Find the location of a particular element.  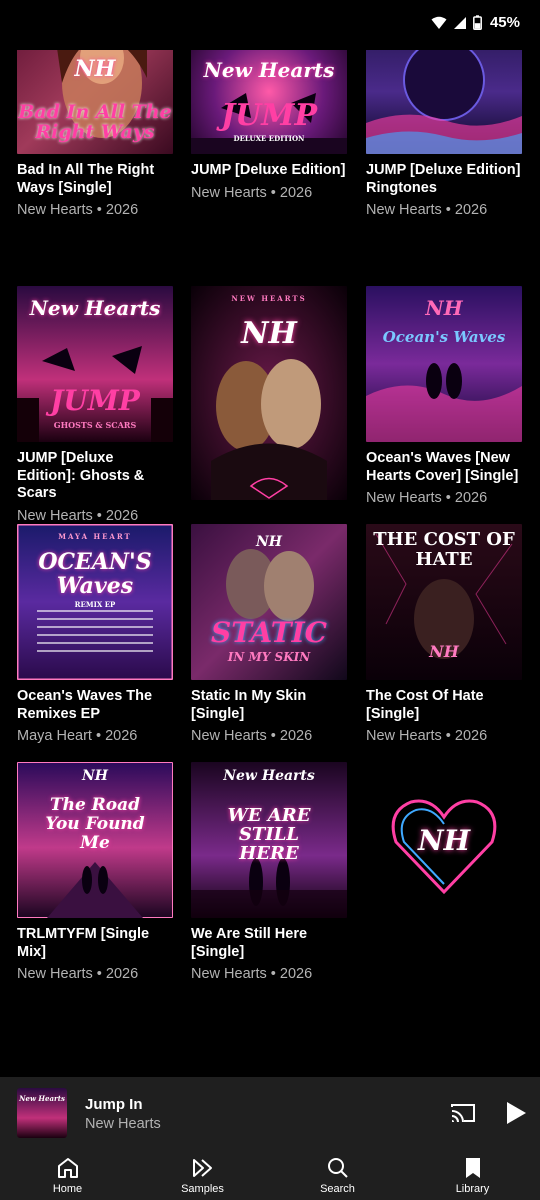

album-title: Static In My Skin [Single] is located at coordinates (269, 705).